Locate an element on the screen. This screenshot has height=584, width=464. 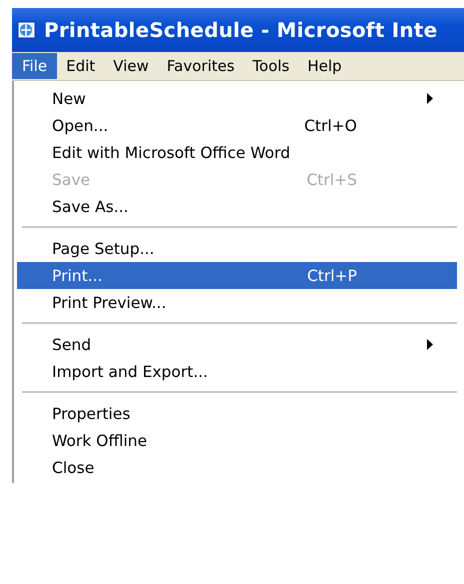
menu-item: Send is located at coordinates (237, 344).